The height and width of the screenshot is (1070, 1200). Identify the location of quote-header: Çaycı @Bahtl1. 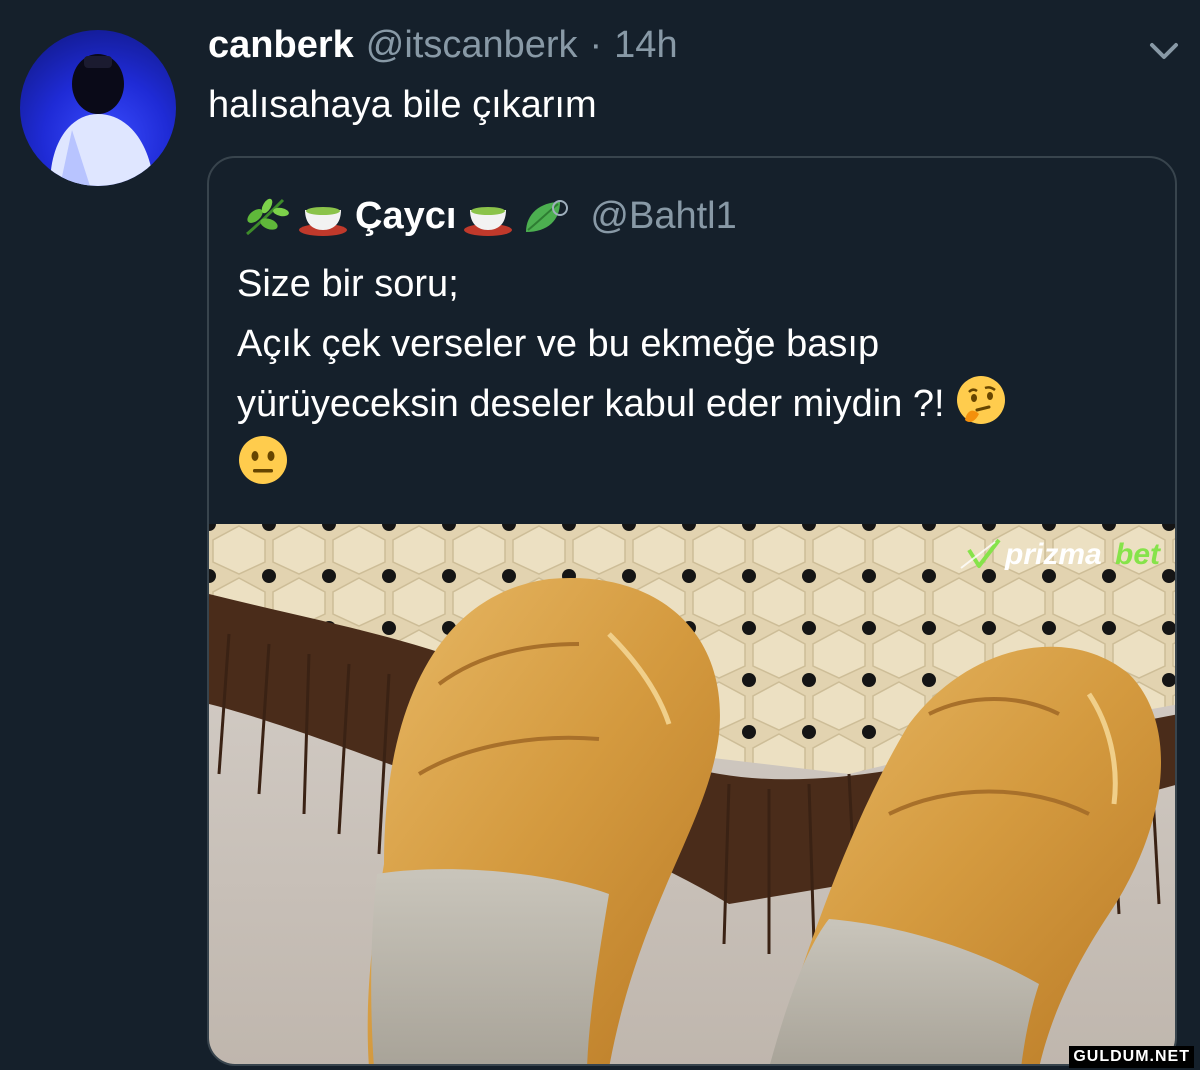
(488, 216).